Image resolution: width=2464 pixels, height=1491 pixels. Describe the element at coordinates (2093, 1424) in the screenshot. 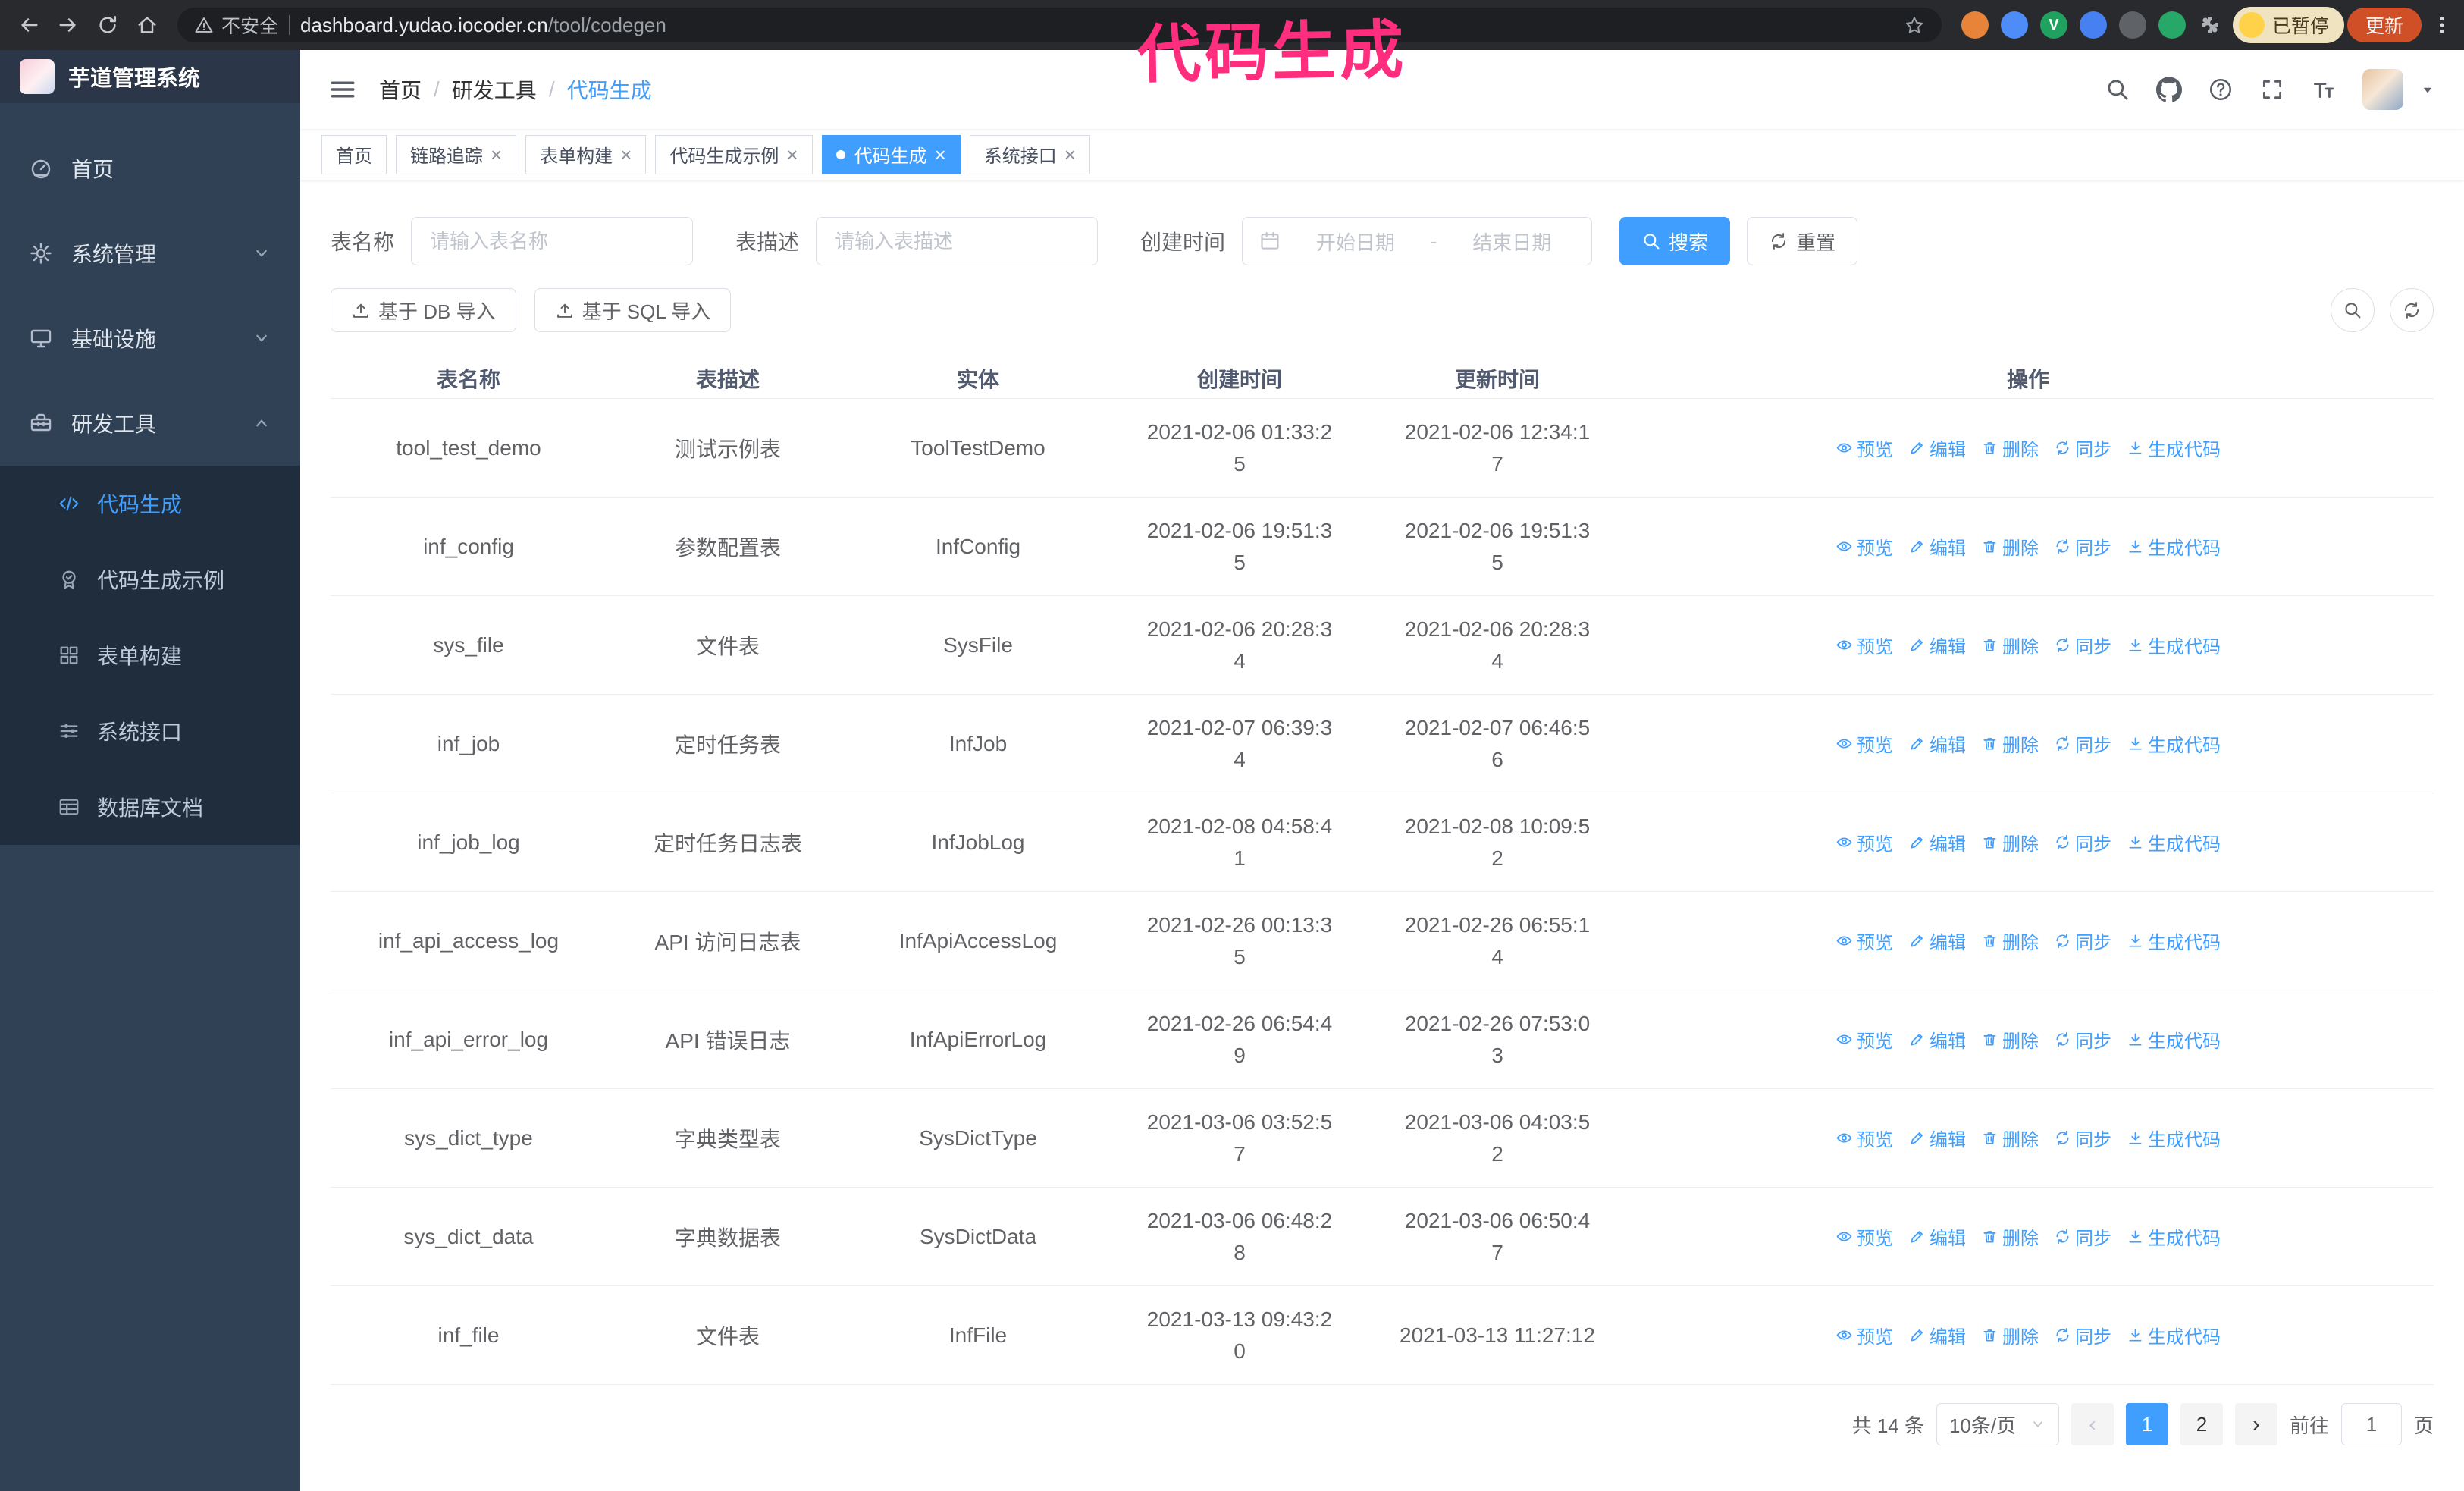

I see `pagination-prev-button: ‹` at that location.